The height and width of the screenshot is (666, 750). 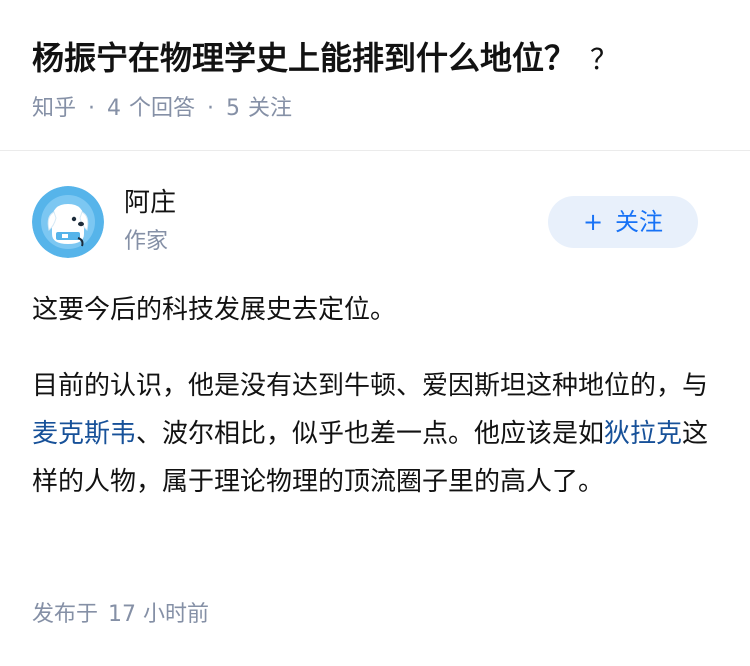 I want to click on follower-count: 5, so click(x=233, y=108).